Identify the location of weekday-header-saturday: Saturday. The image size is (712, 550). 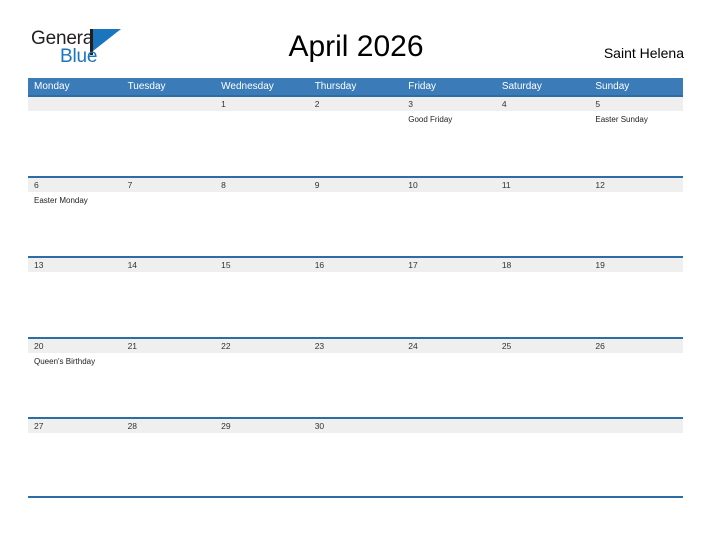
(521, 86).